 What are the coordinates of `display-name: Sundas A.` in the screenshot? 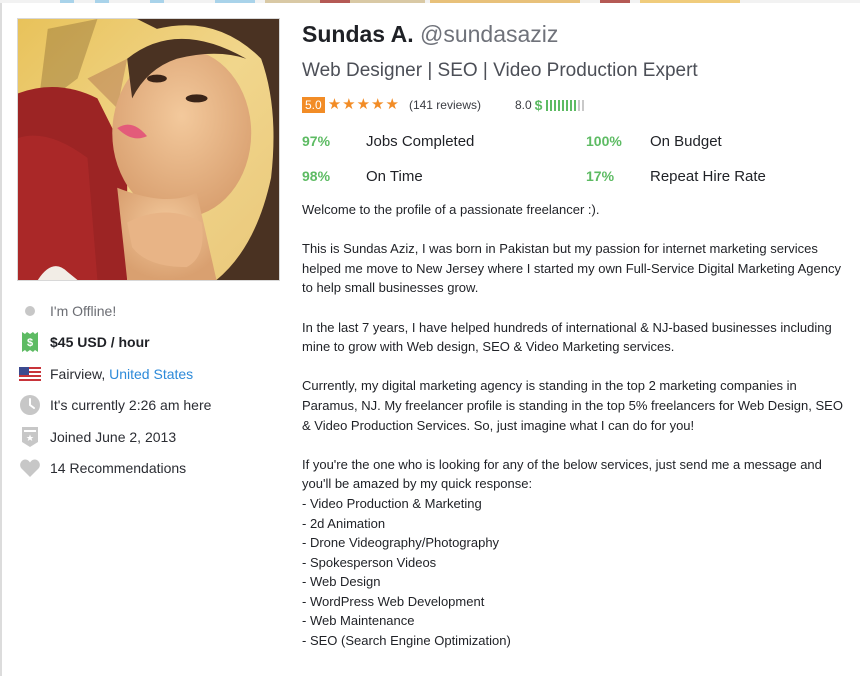 It's located at (358, 34).